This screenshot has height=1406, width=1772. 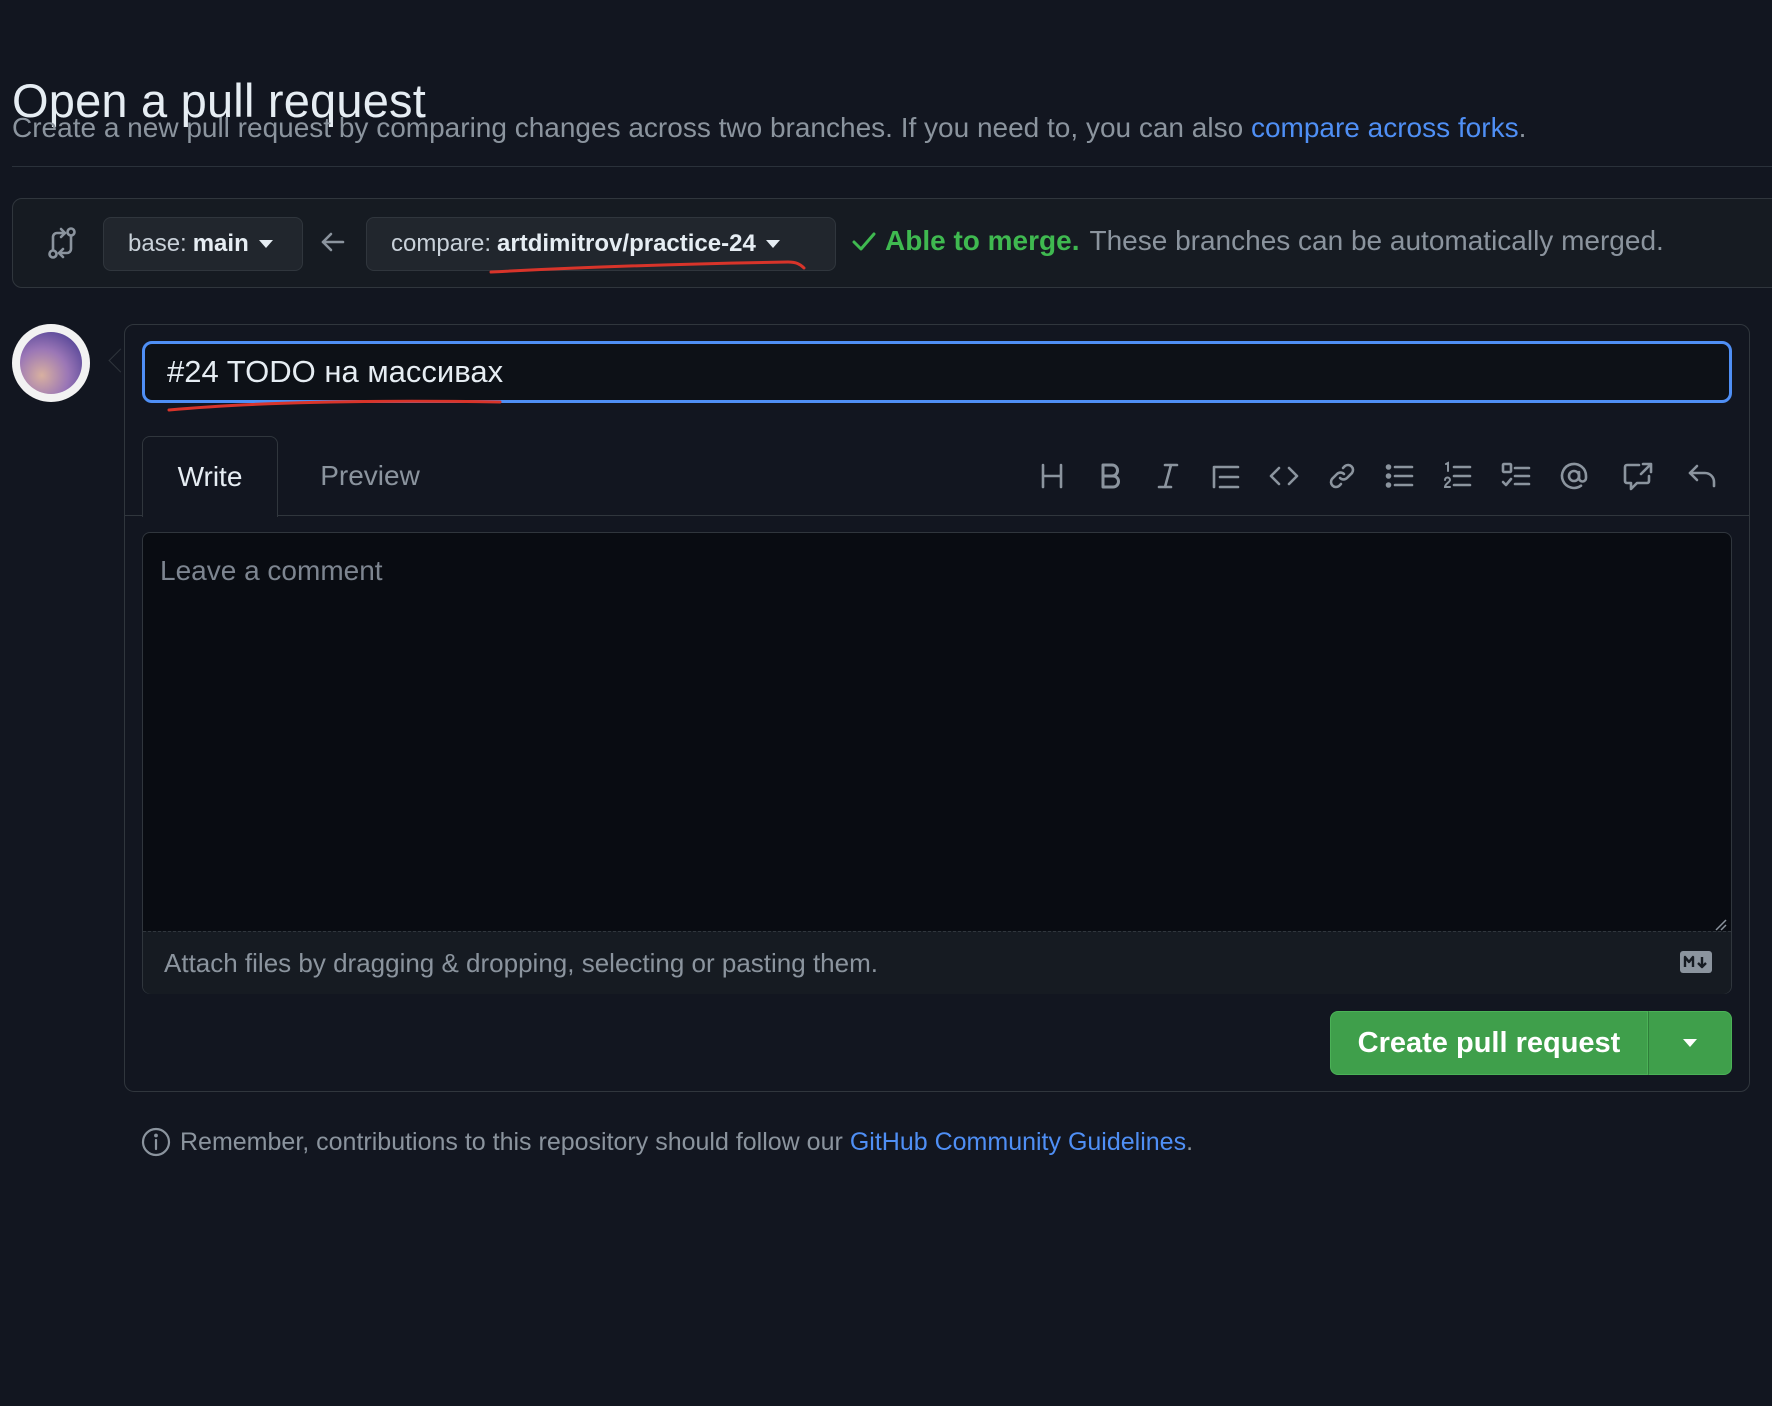 What do you see at coordinates (1638, 476) in the screenshot?
I see `cross-reference-icon` at bounding box center [1638, 476].